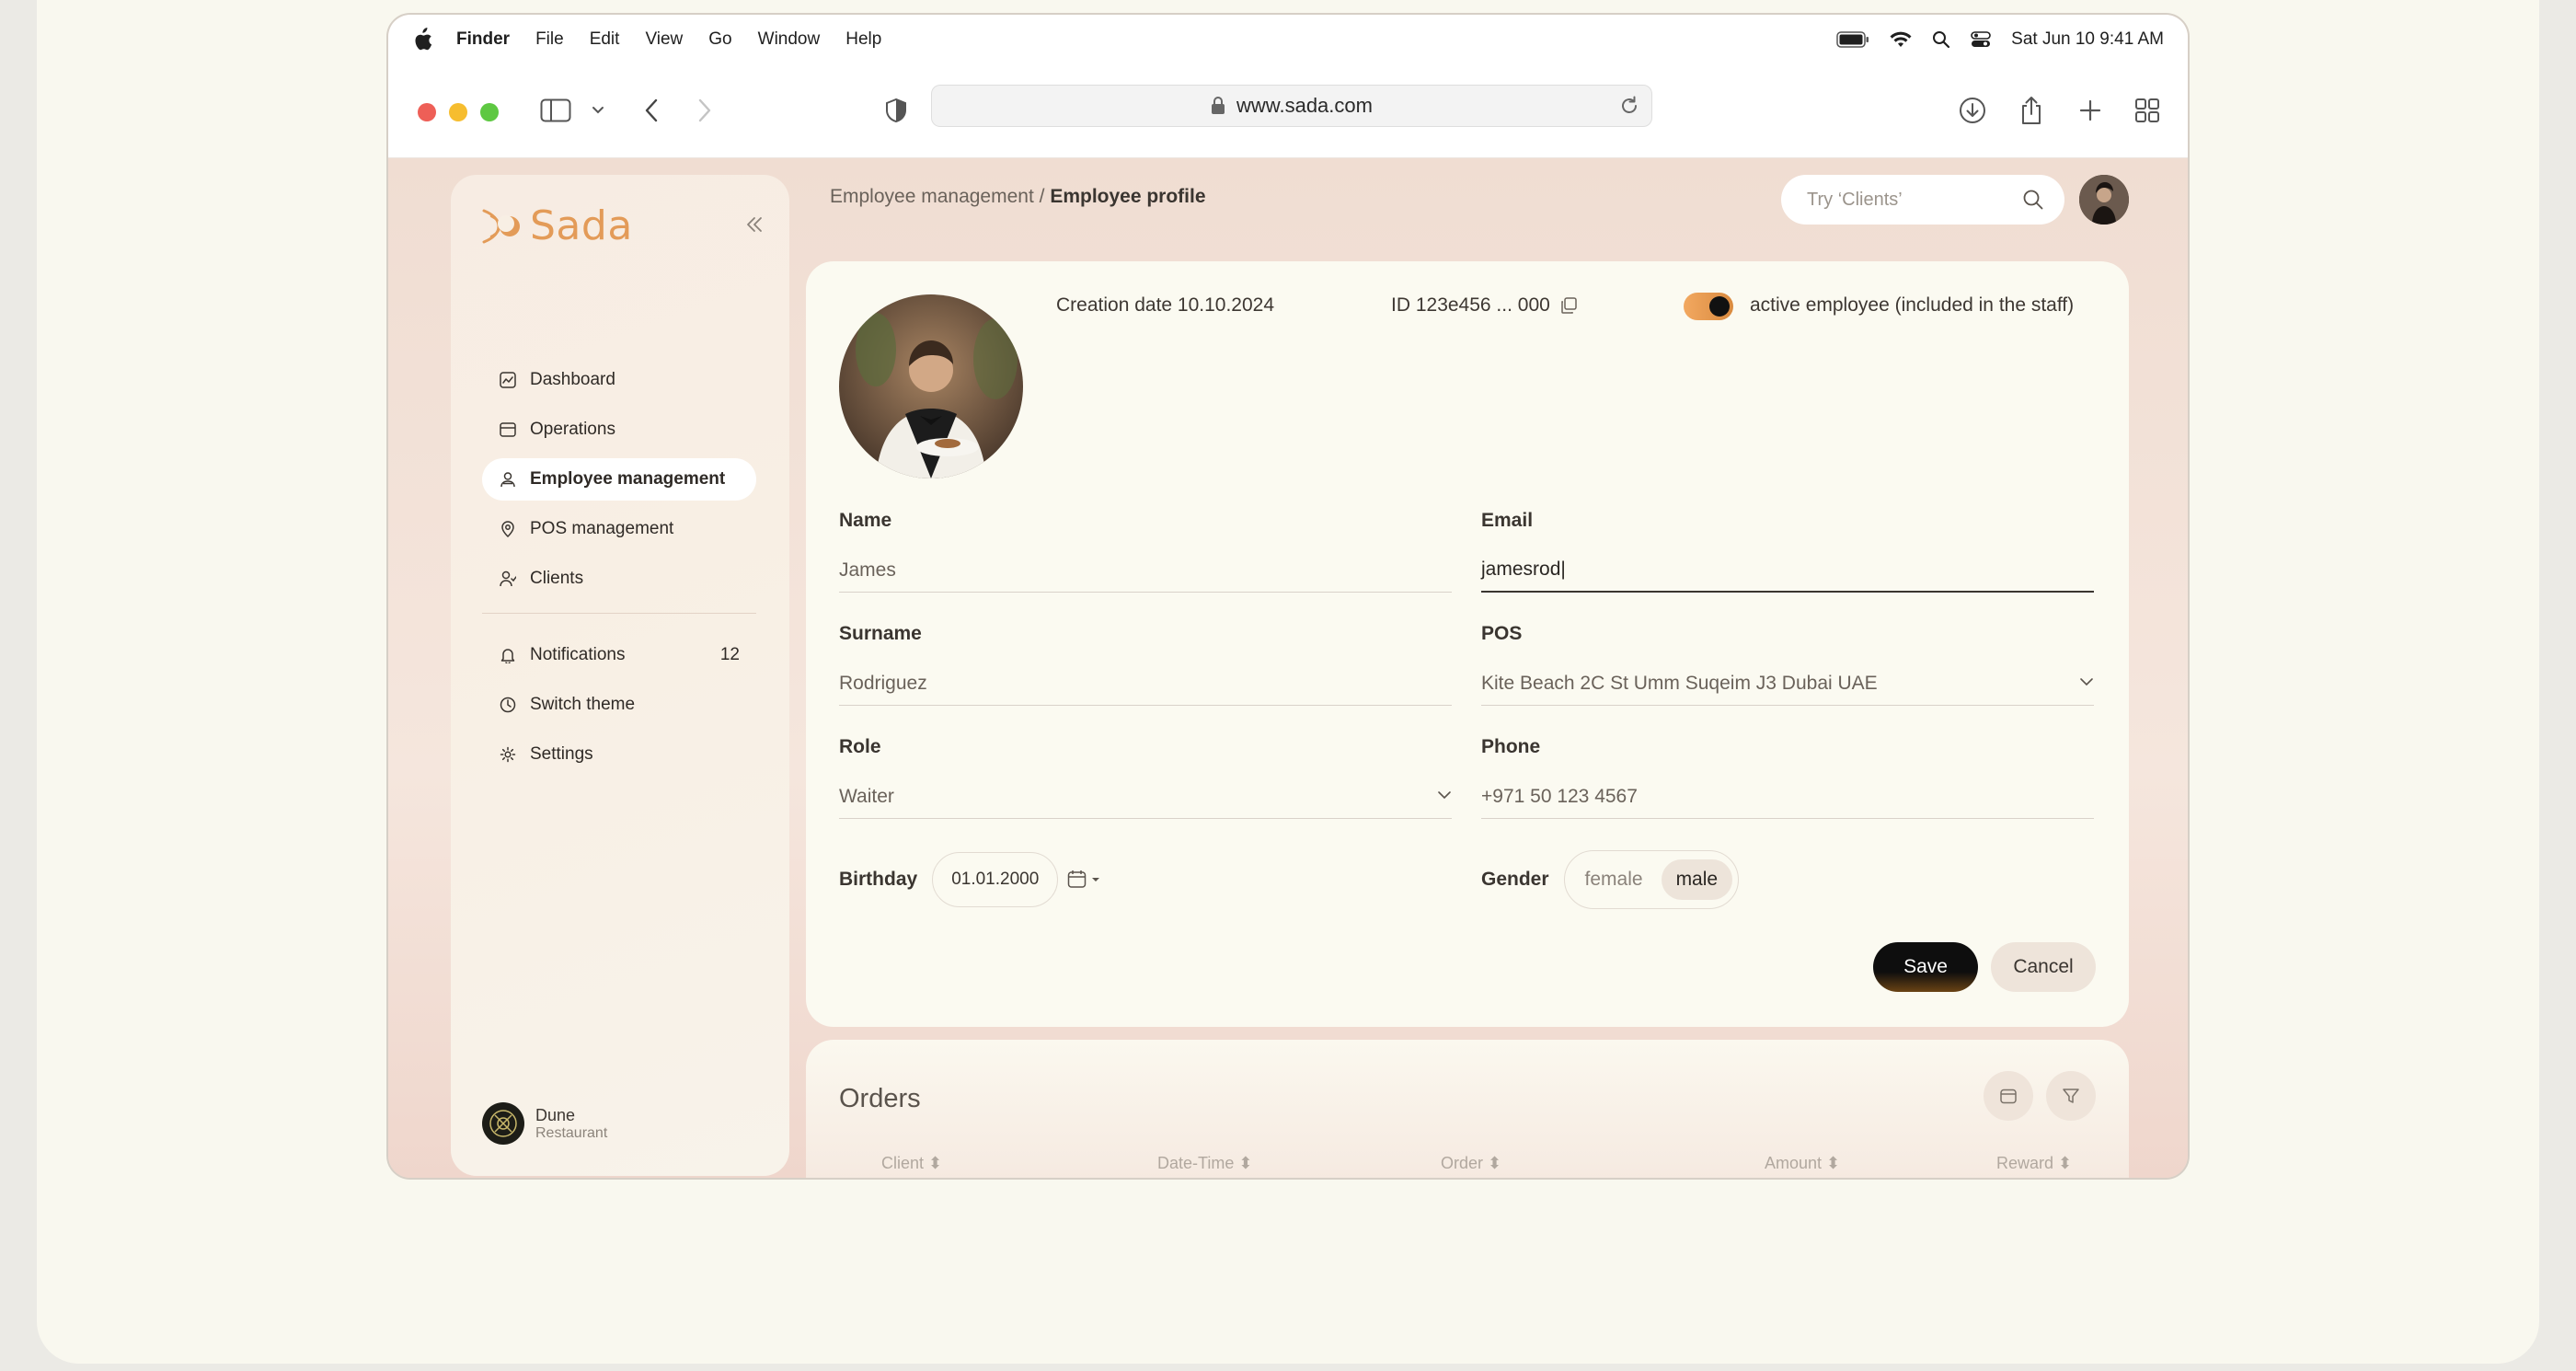  What do you see at coordinates (664, 39) in the screenshot?
I see `menu-view: View` at bounding box center [664, 39].